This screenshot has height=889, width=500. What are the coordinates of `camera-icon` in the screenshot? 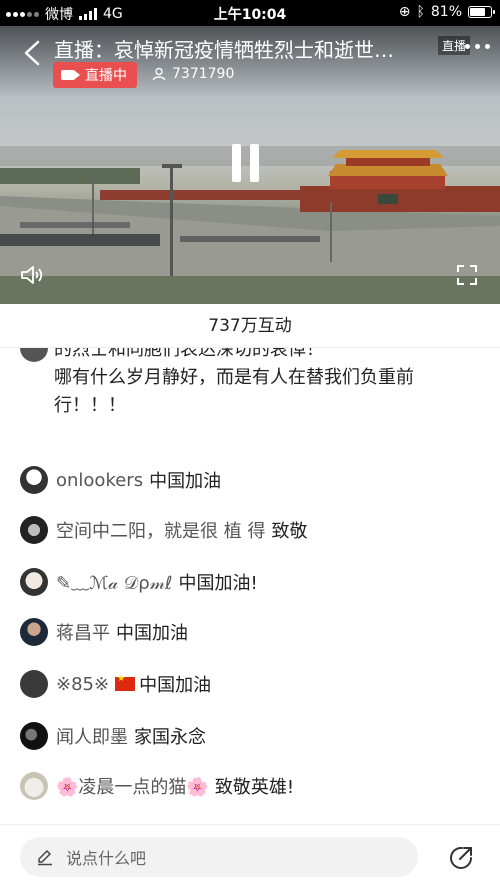 It's located at (70, 75).